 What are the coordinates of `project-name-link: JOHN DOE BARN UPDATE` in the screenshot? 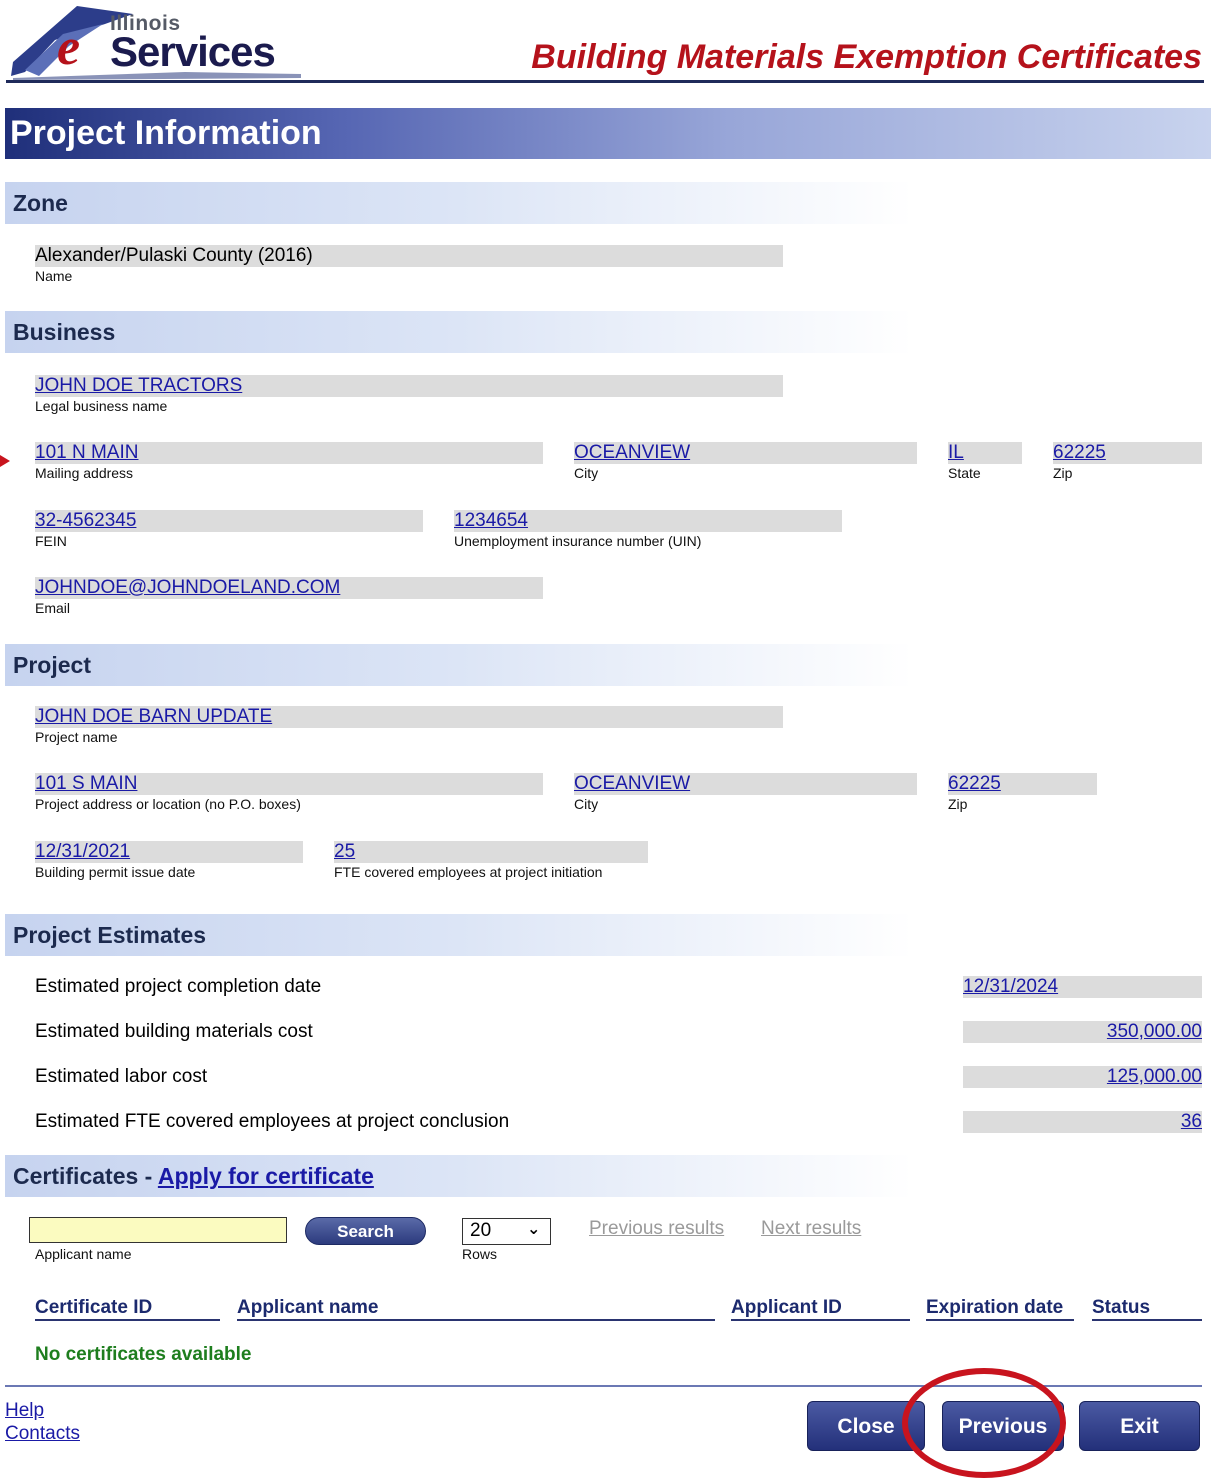 It's located at (153, 717).